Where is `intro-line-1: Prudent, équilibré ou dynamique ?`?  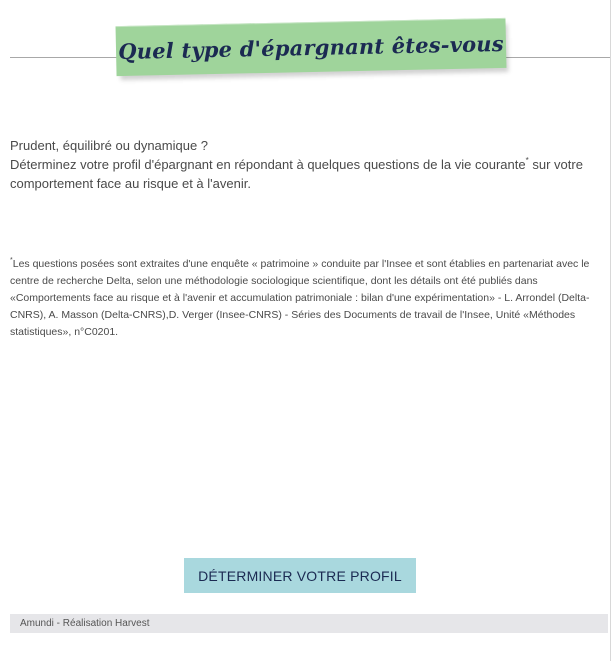
intro-line-1: Prudent, équilibré ou dynamique ? is located at coordinates (109, 145).